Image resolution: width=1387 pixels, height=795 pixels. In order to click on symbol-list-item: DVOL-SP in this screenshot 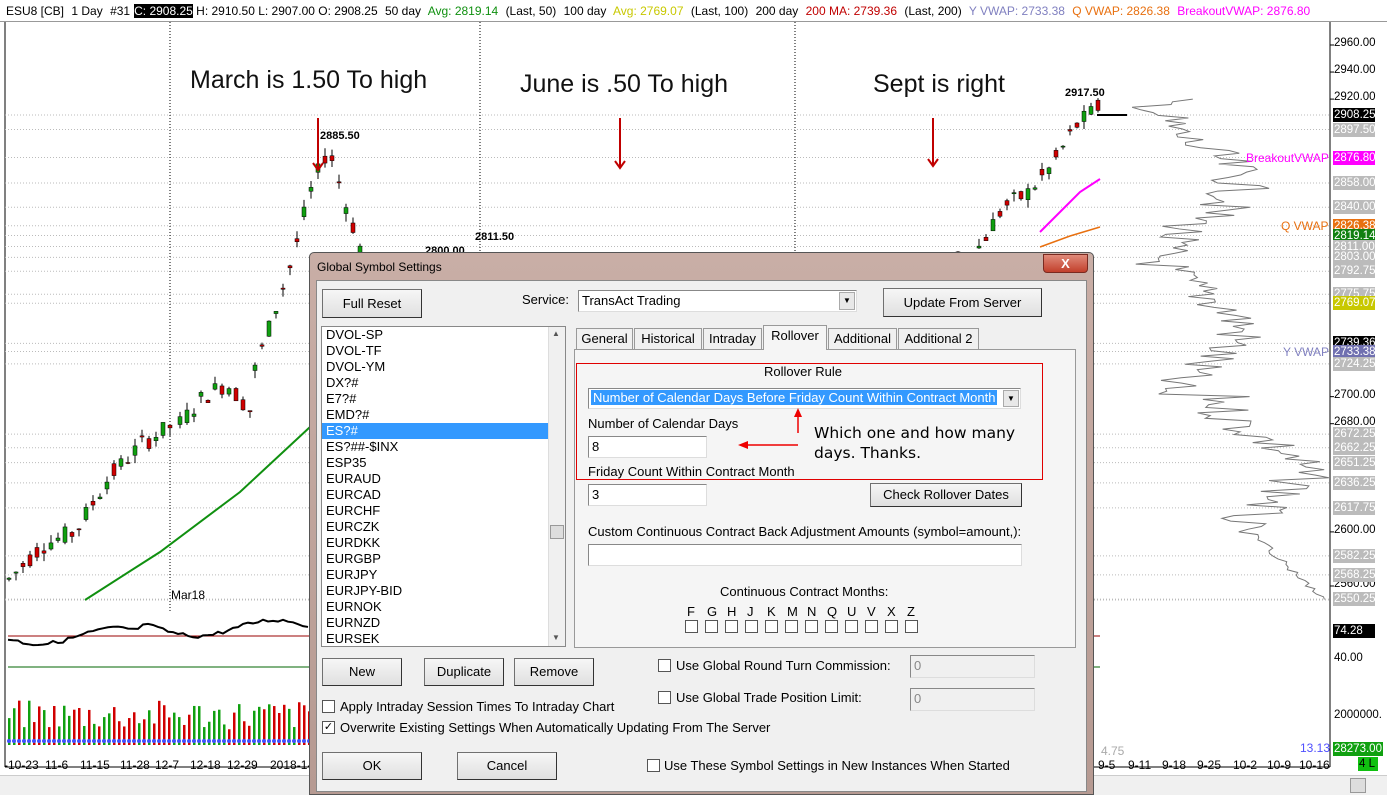, I will do `click(443, 335)`.